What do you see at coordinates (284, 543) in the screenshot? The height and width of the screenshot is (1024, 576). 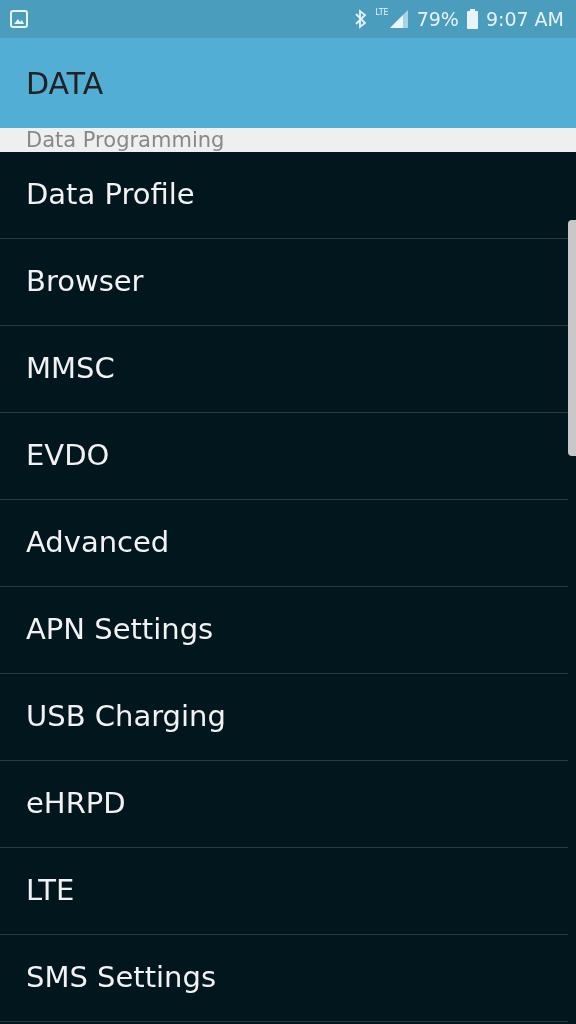 I see `menu-item: Advanced` at bounding box center [284, 543].